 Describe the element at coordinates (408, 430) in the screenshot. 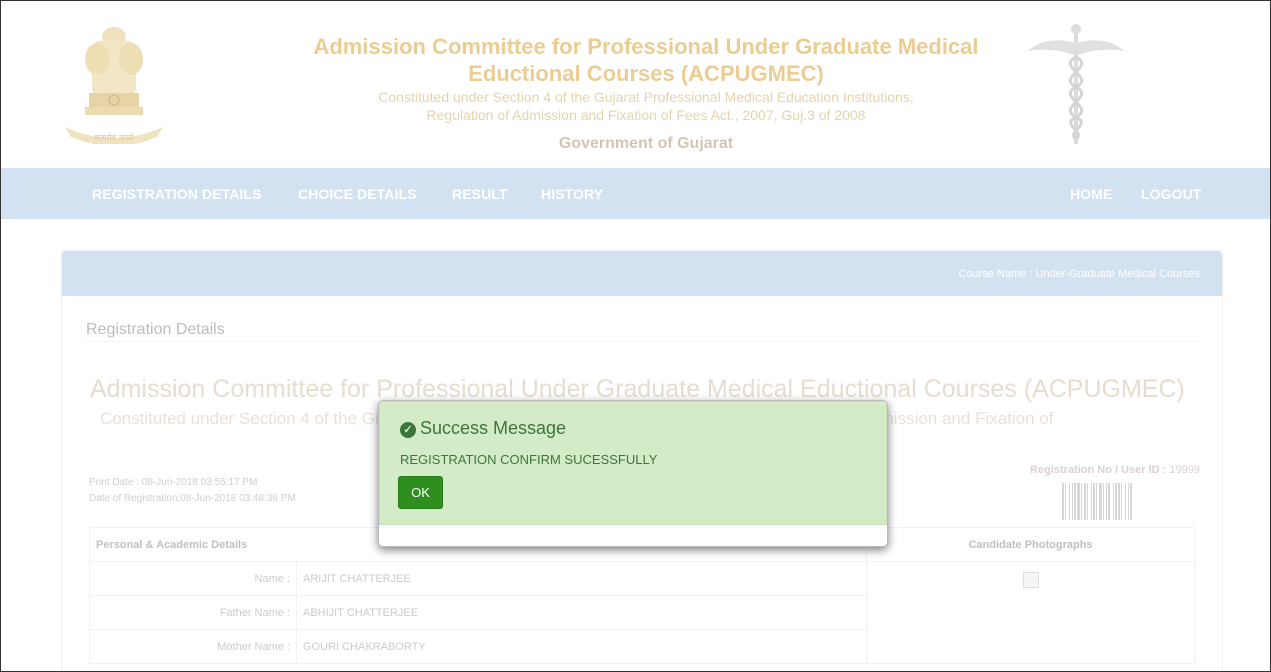

I see `check-circle-icon: ✓` at that location.